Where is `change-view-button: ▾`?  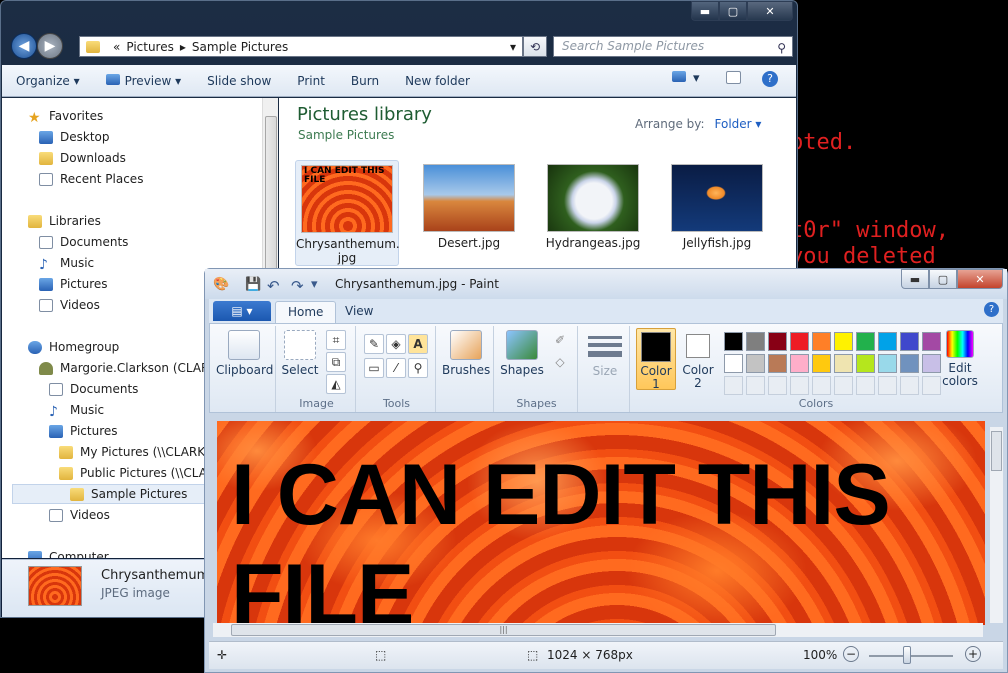 change-view-button: ▾ is located at coordinates (686, 78).